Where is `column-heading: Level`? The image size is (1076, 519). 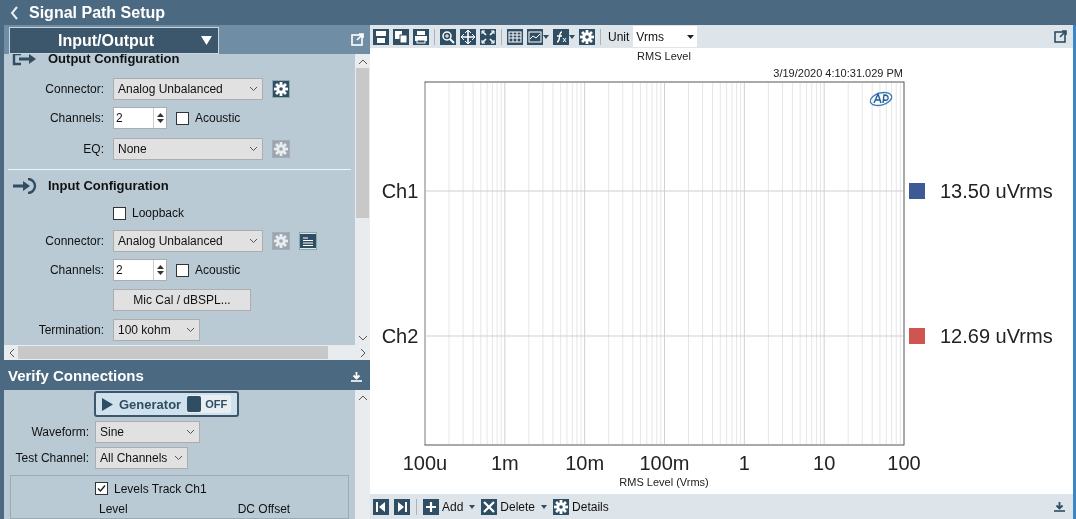 column-heading: Level is located at coordinates (113, 509).